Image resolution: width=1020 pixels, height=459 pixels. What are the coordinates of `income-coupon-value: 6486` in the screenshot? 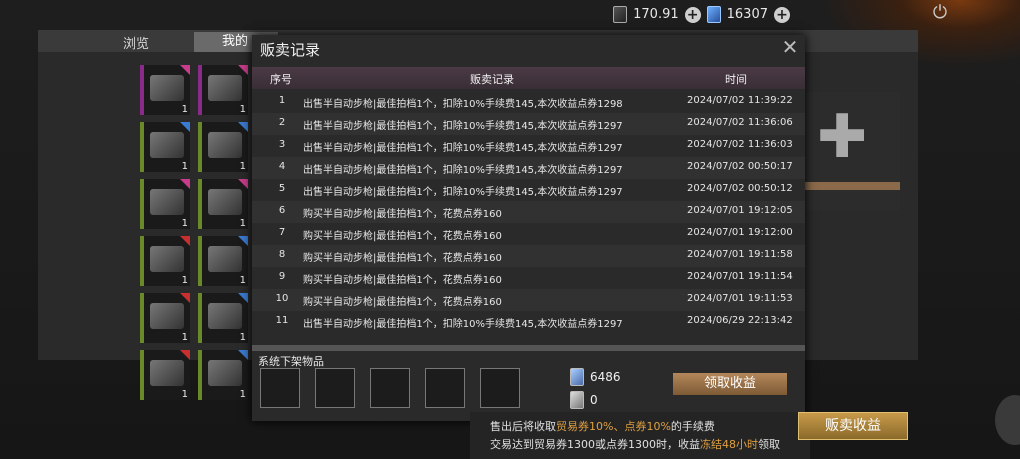 It's located at (605, 377).